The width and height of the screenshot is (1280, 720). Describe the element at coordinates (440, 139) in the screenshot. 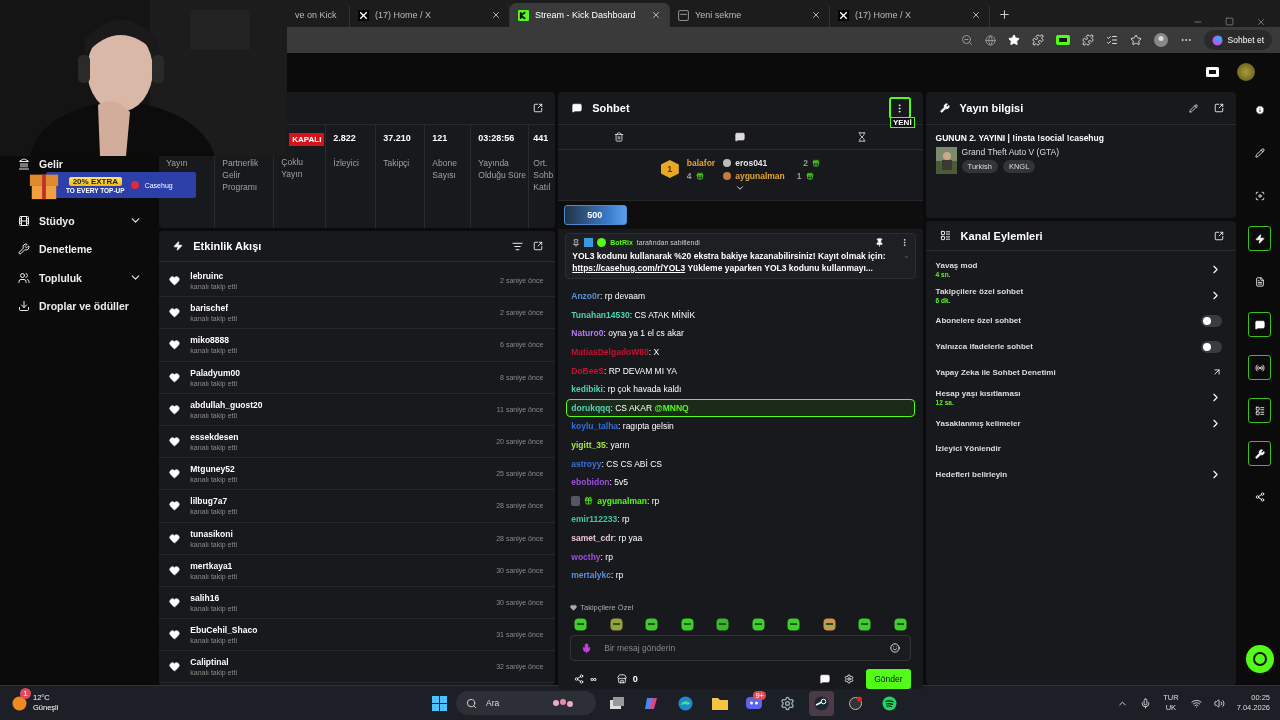

I see `stat-value: 121` at that location.